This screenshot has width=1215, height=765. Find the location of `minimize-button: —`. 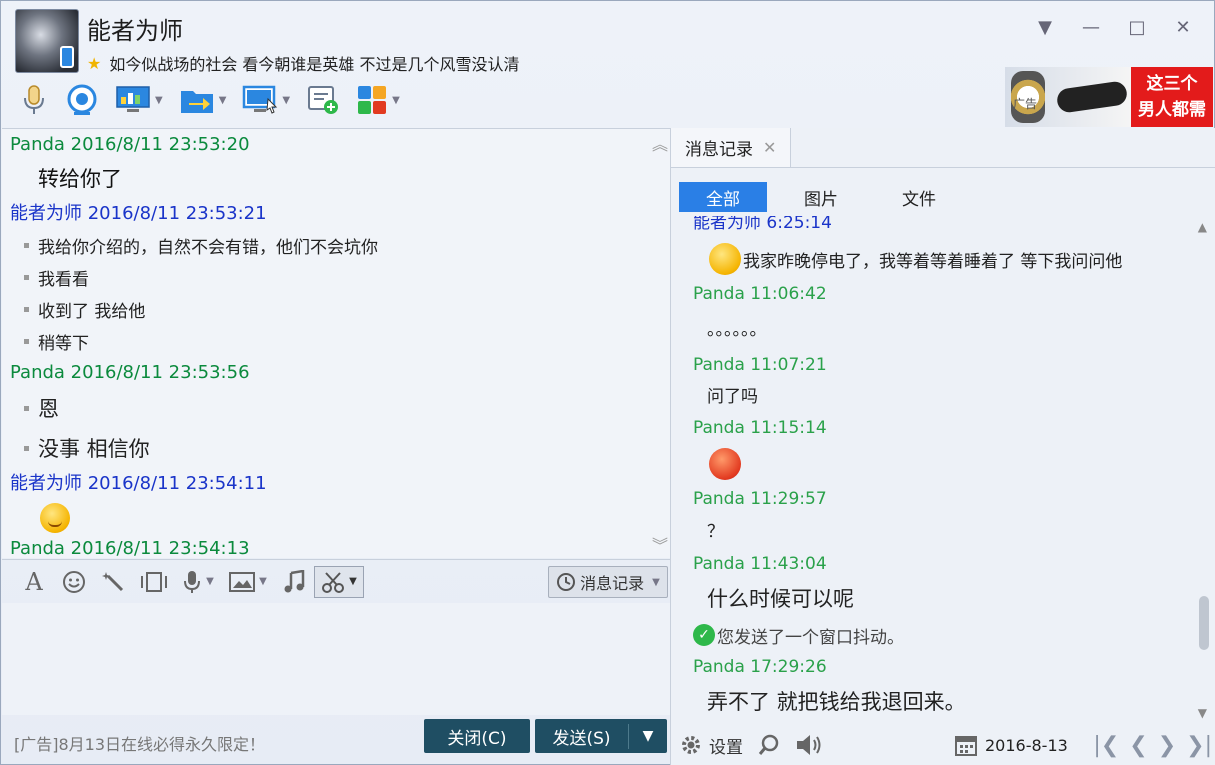

minimize-button: — is located at coordinates (1091, 27).